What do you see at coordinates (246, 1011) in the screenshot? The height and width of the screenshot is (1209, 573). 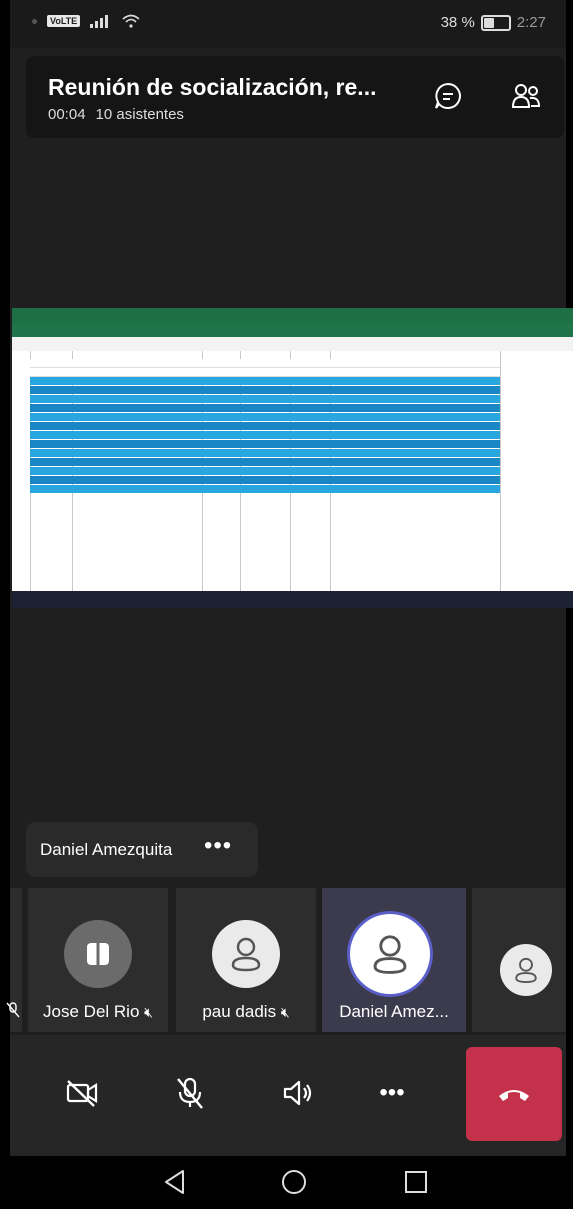 I see `participant-name: pau dadis 🔇︎` at bounding box center [246, 1011].